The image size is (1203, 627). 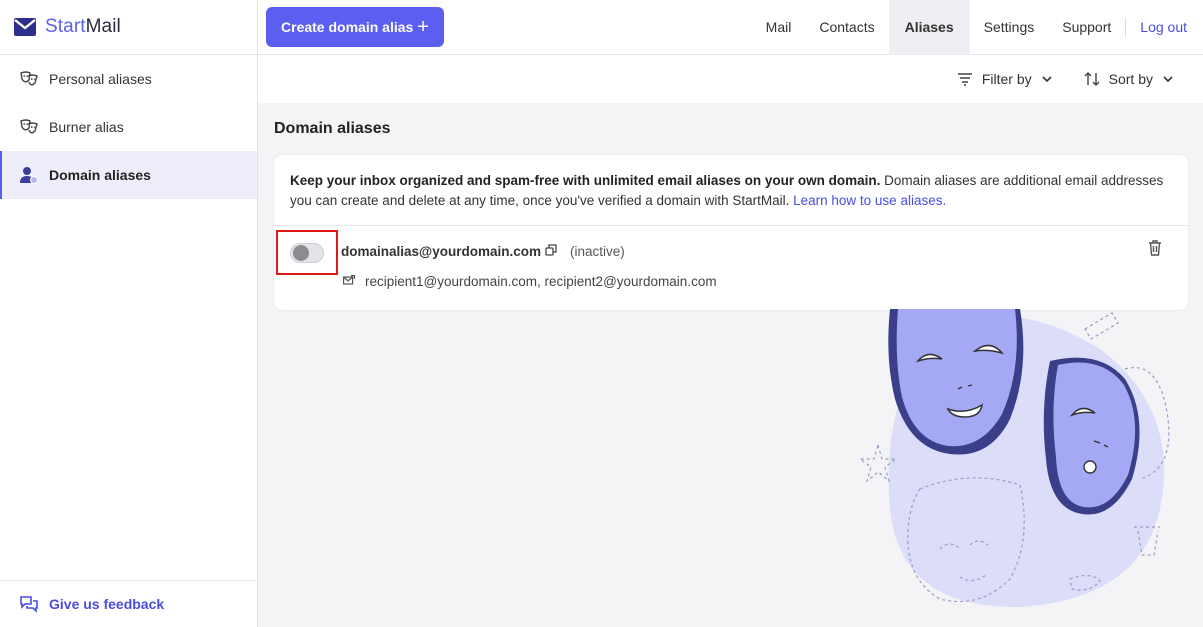 I want to click on filter-sort-bar: Filter by Sort by, so click(x=730, y=79).